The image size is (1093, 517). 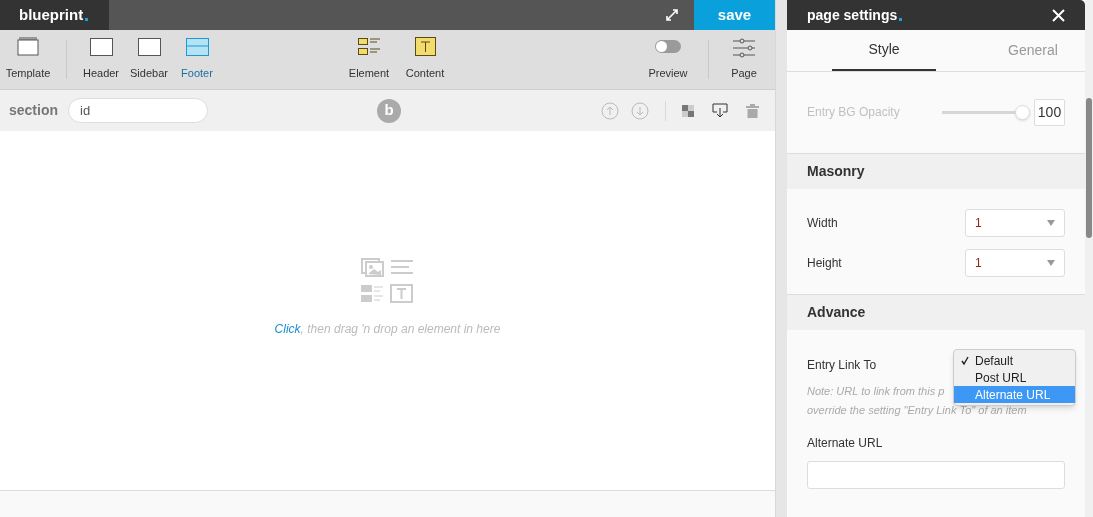 I want to click on list-icon, so click(x=369, y=46).